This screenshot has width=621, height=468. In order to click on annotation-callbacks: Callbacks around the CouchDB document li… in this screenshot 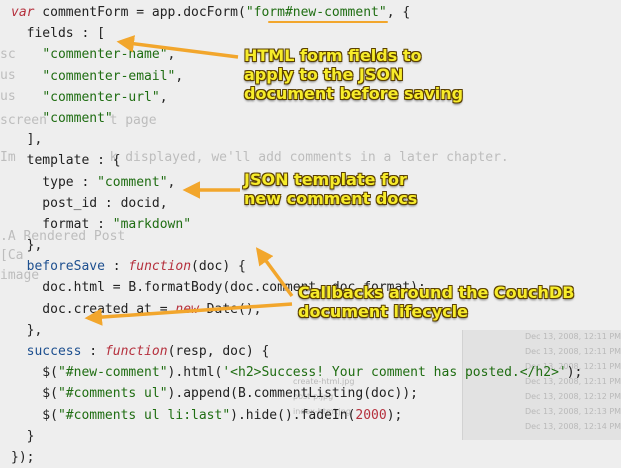, I will do `click(436, 302)`.